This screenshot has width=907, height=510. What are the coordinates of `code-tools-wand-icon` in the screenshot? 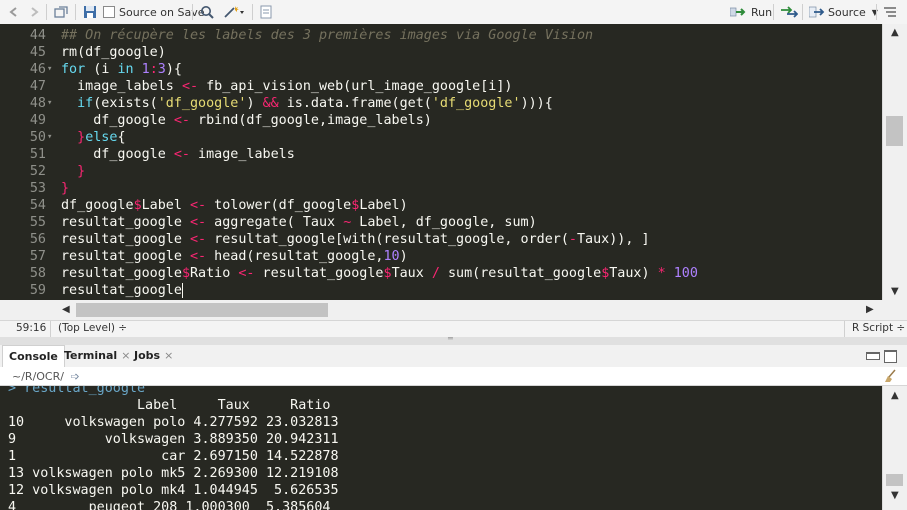 It's located at (234, 12).